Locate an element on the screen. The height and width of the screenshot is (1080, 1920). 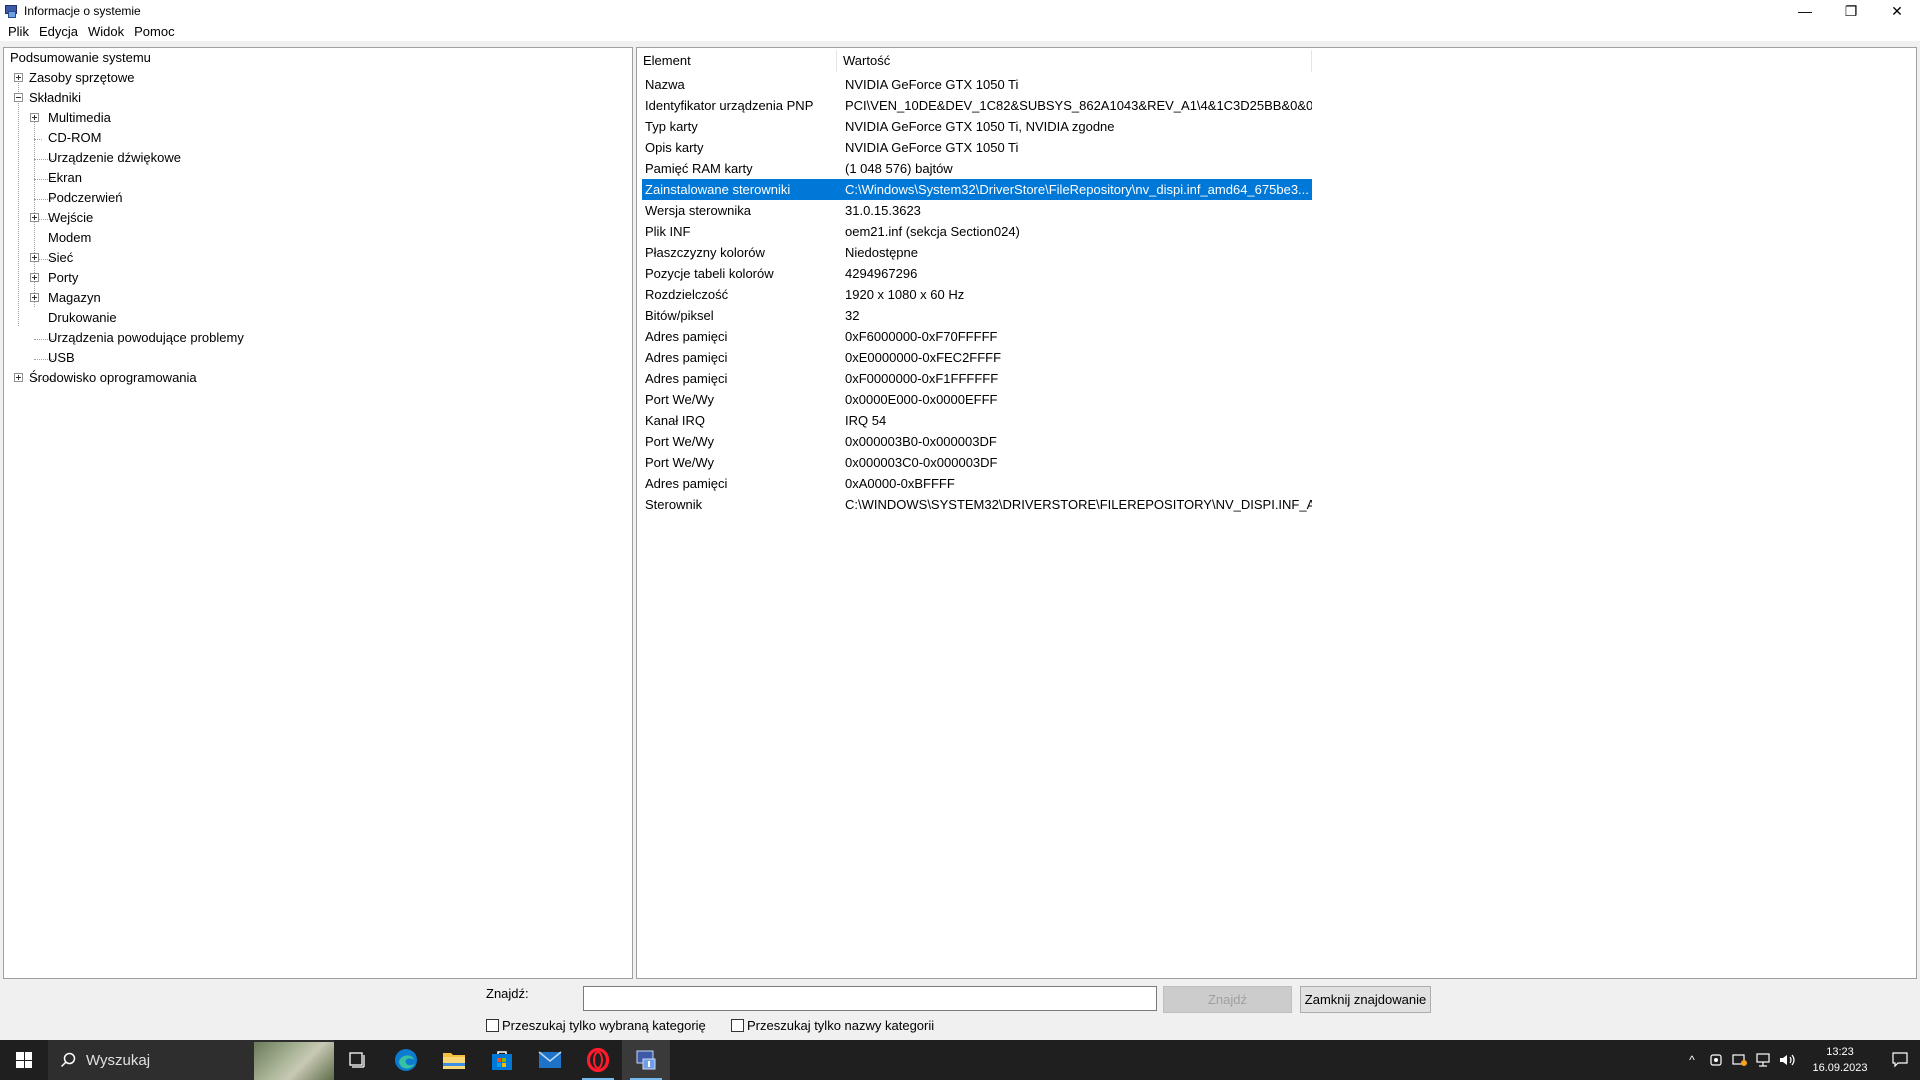
table-row: Opis karty NVIDIA GeForce GTX 1050 Ti is located at coordinates (977, 147).